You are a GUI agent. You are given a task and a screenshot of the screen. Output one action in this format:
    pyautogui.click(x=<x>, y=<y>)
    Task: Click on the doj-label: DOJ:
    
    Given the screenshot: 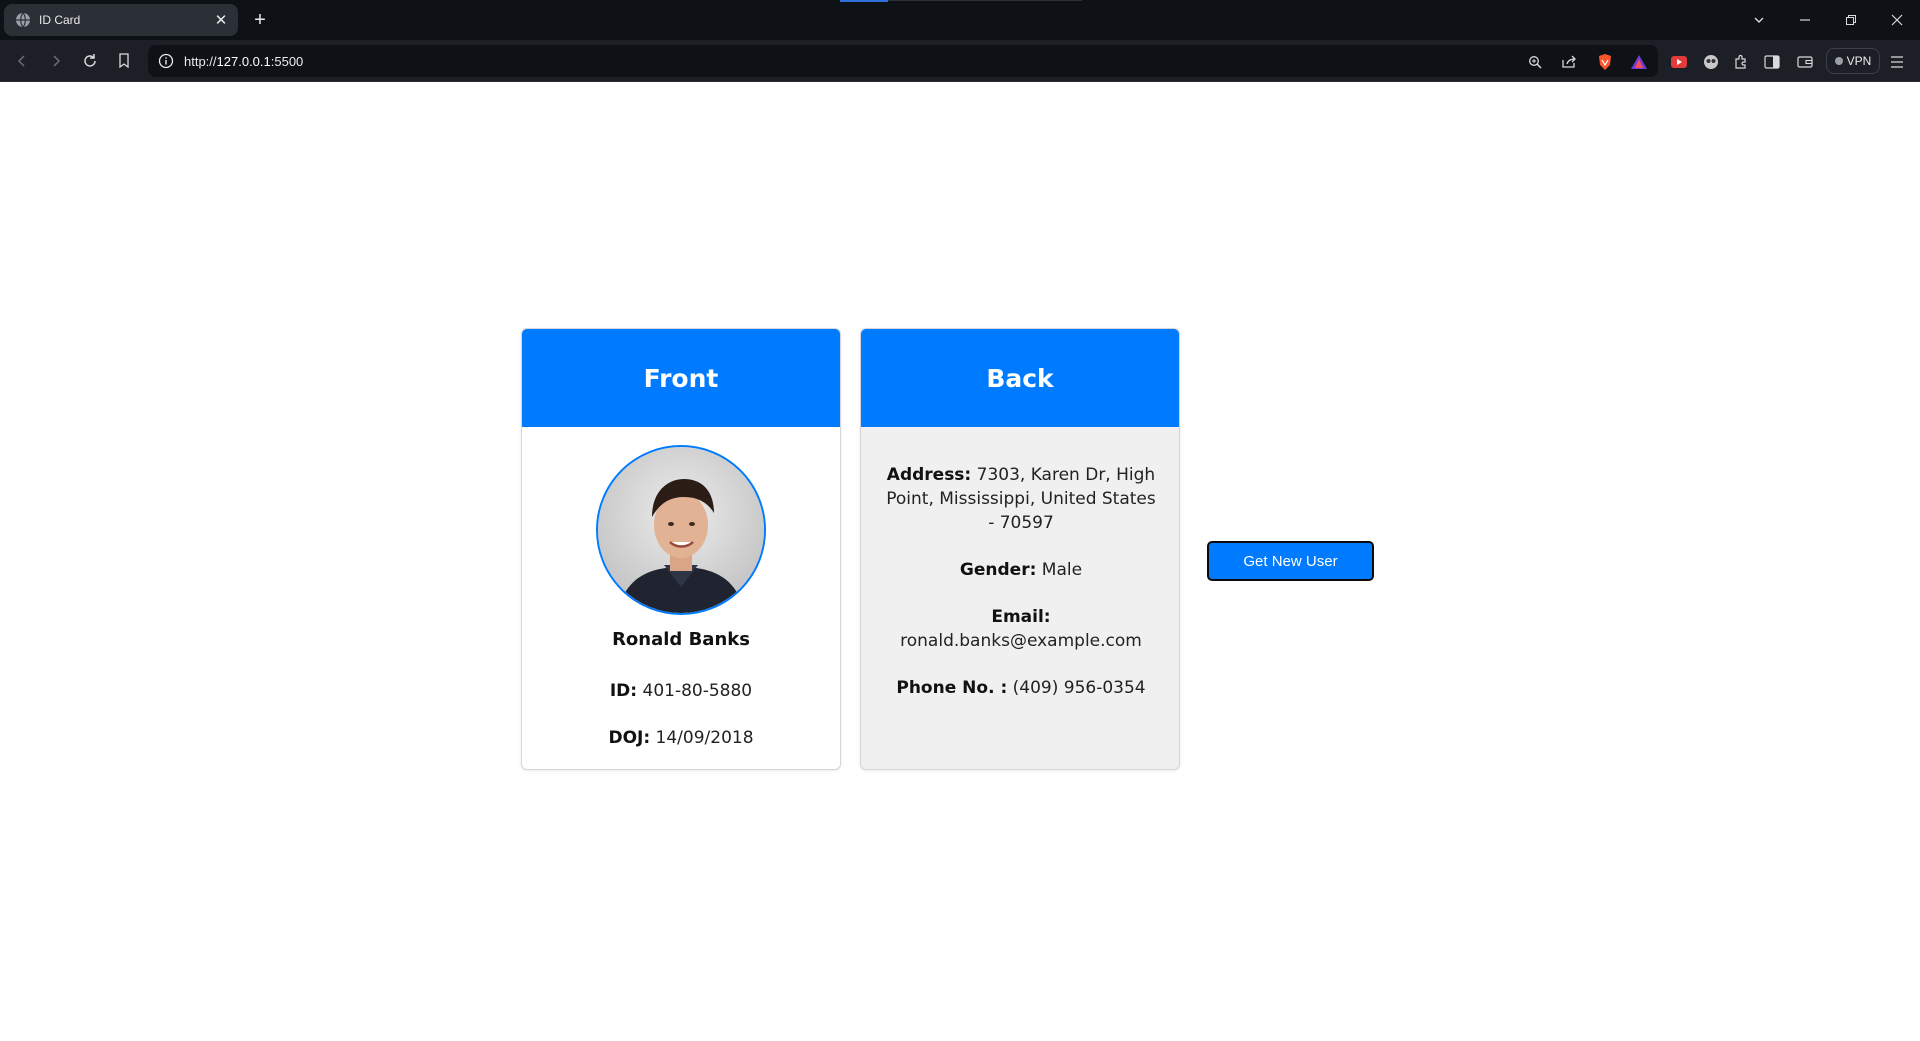 What is the action you would take?
    pyautogui.click(x=629, y=738)
    